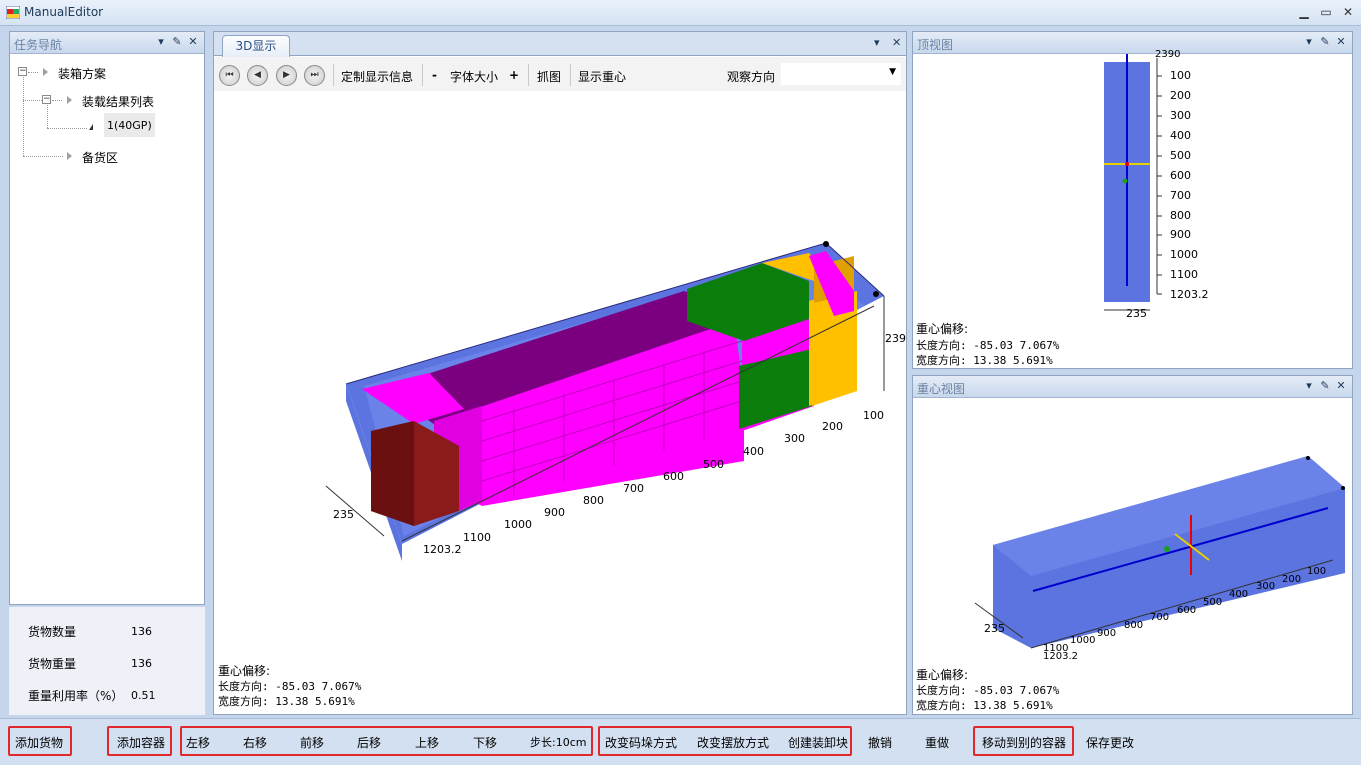 This screenshot has width=1361, height=765. What do you see at coordinates (107, 43) in the screenshot?
I see `nav-panel-header: 任务导航 ▾ ✎ ✕` at bounding box center [107, 43].